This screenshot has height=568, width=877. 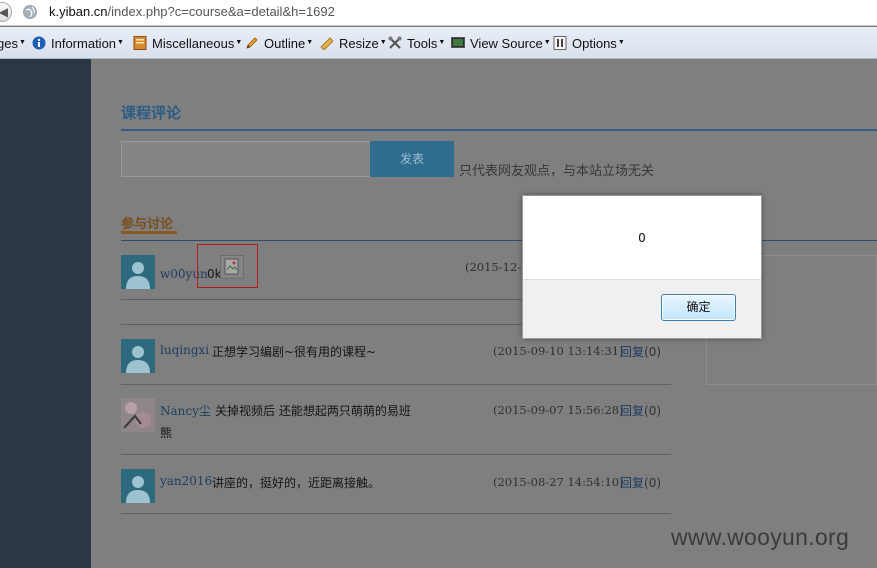 What do you see at coordinates (558, 482) in the screenshot?
I see `comment-time: (2015-08-27 14:54:10)` at bounding box center [558, 482].